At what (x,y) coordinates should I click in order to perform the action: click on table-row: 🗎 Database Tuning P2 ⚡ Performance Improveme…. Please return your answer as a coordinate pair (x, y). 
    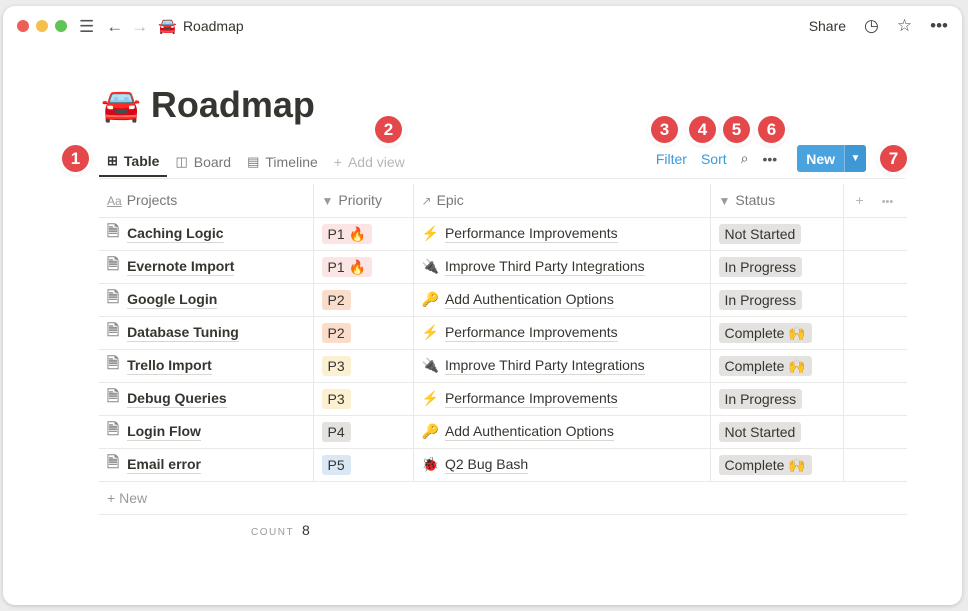
    Looking at the image, I should click on (503, 333).